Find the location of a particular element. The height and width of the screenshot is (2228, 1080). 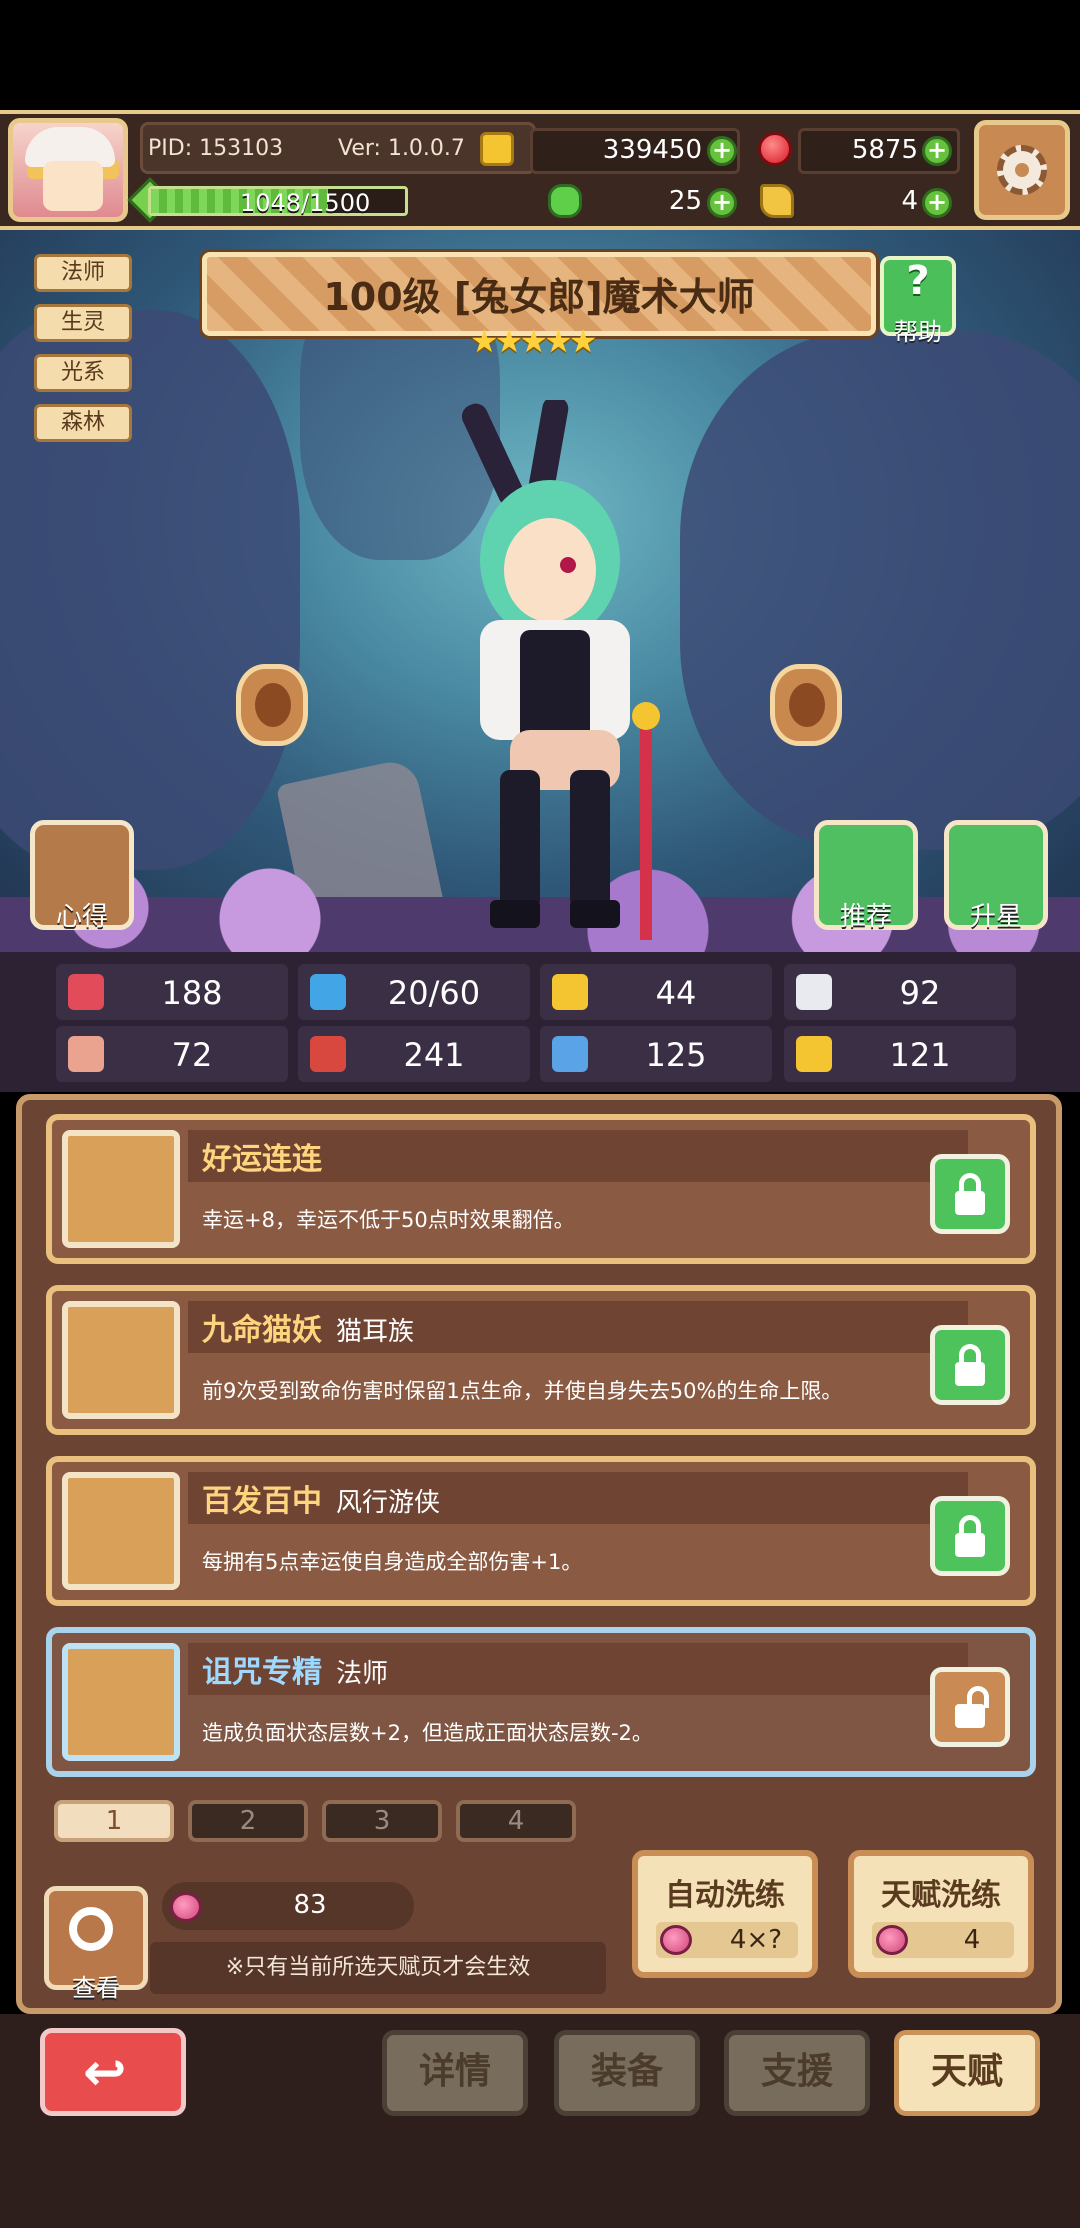

add-gold-button: + is located at coordinates (722, 151).